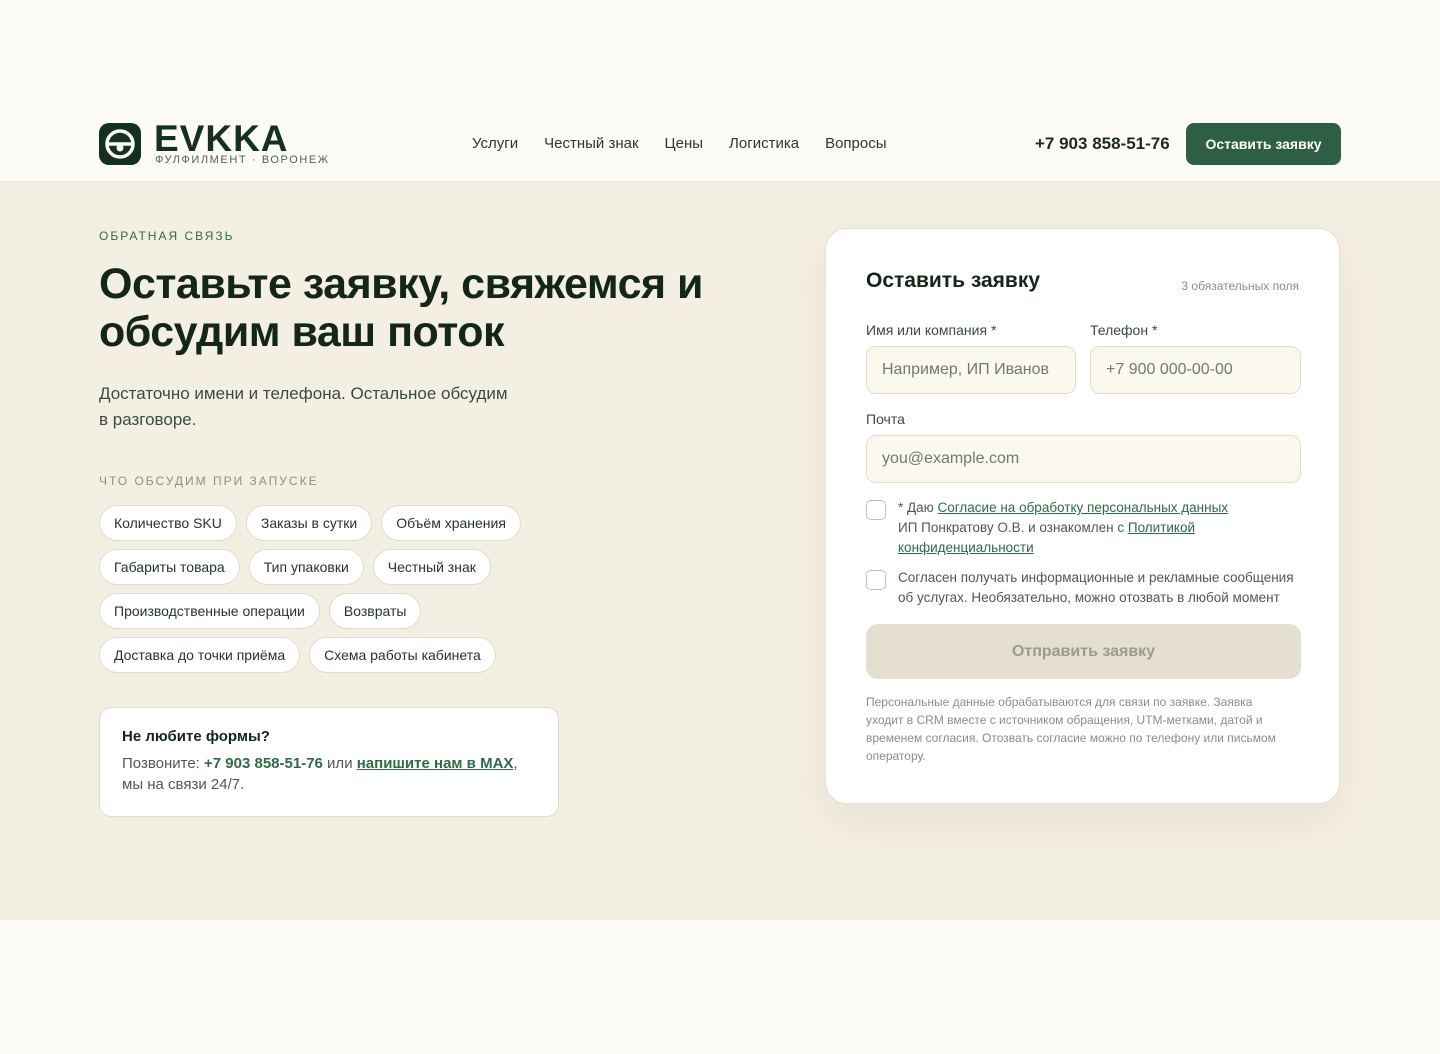 The height and width of the screenshot is (1054, 1440). What do you see at coordinates (209, 611) in the screenshot?
I see `chip-production-ops: Производственные операции` at bounding box center [209, 611].